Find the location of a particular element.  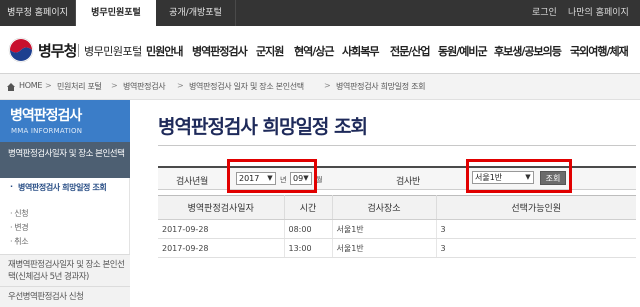

gnb-item-military-exam: 병역판정검사 is located at coordinates (220, 51).